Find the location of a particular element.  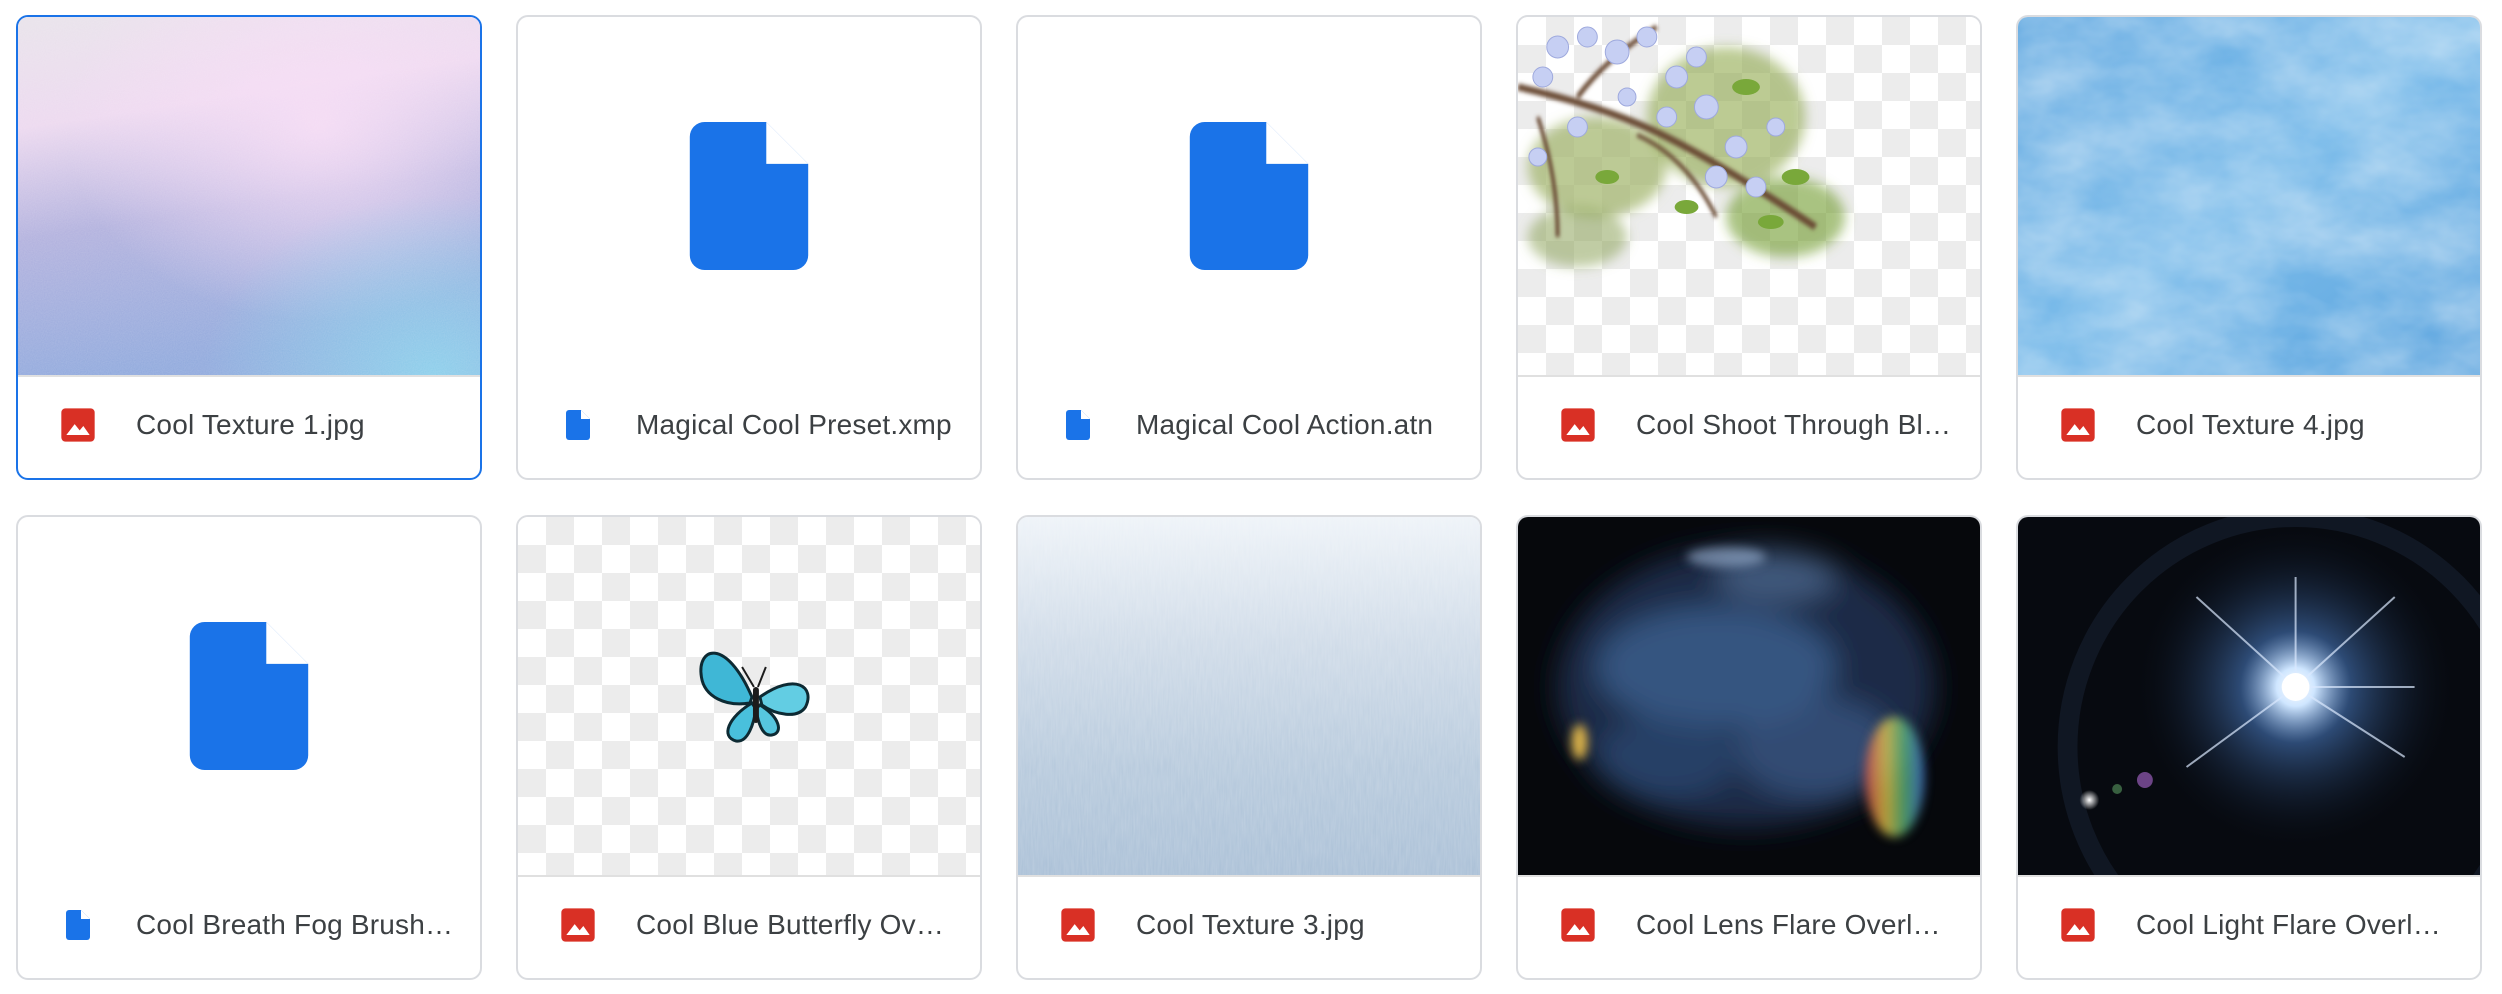

file-label-row: Cool Texture 4.jpg is located at coordinates (2249, 424).